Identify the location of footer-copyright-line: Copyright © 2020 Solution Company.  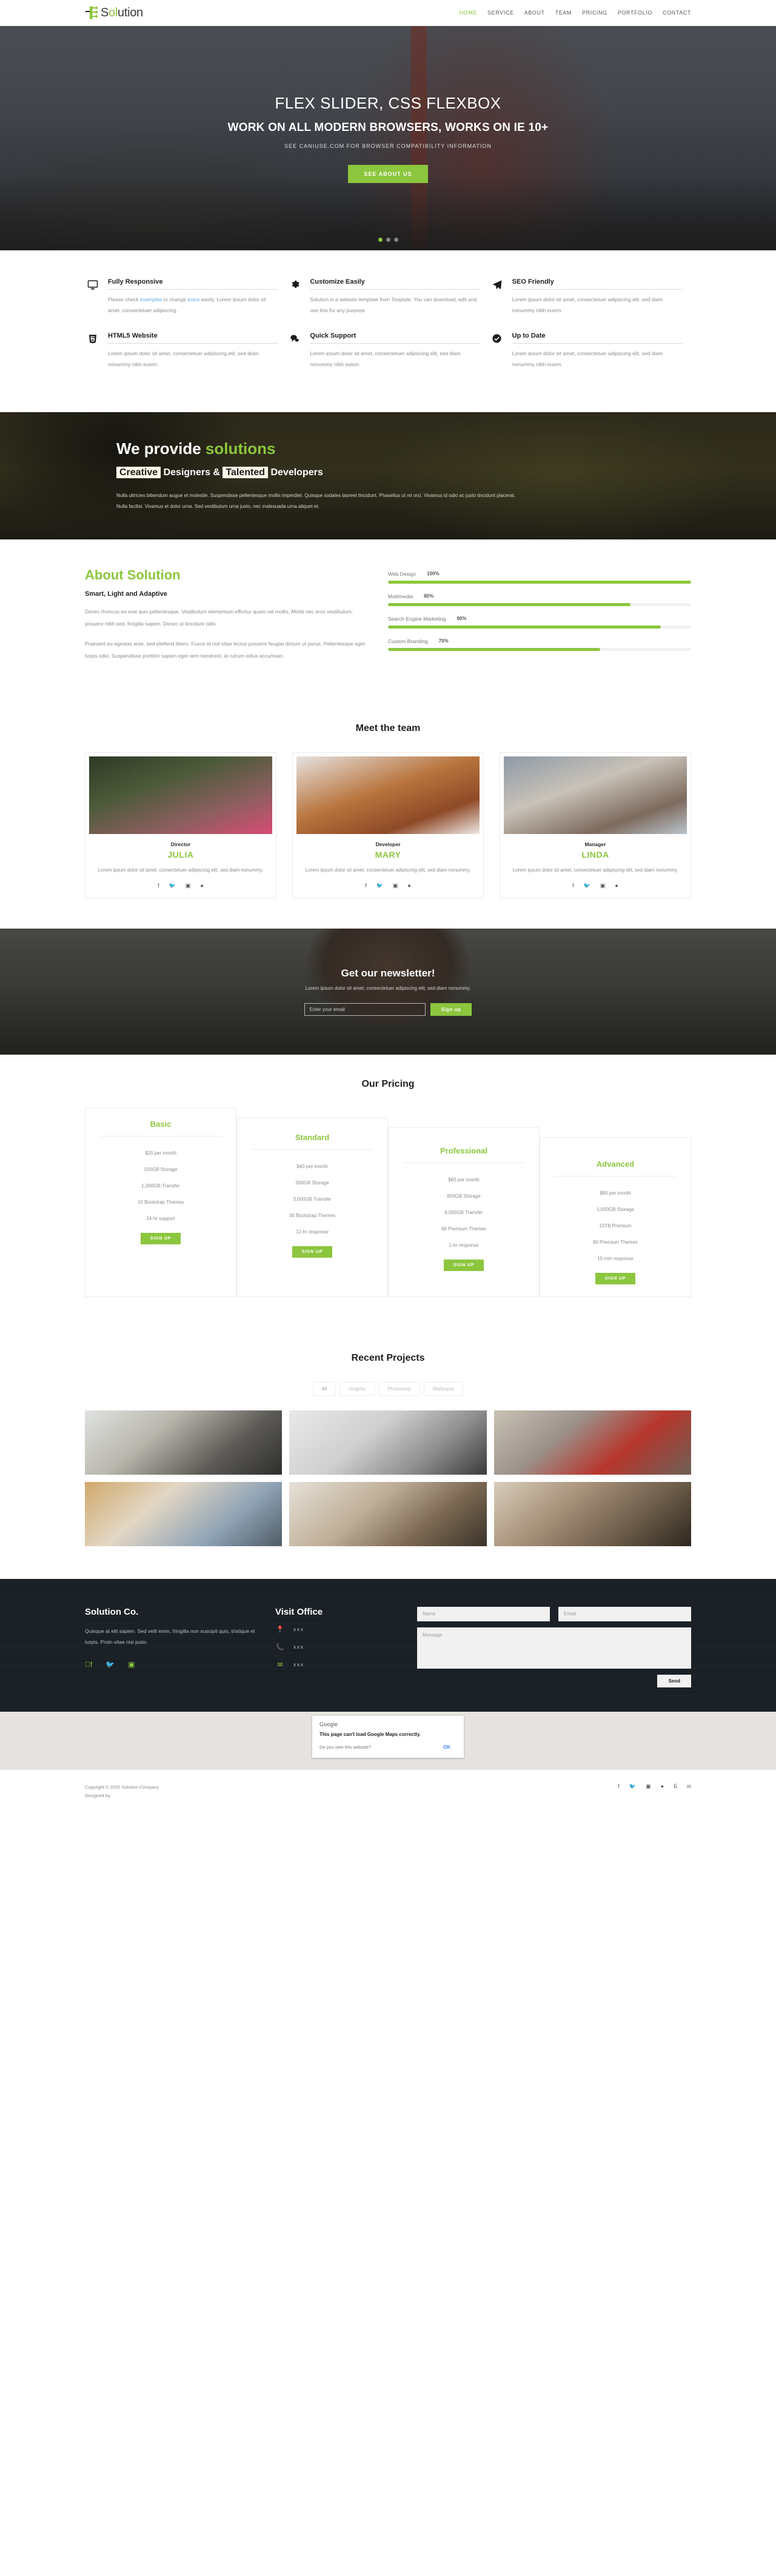
(122, 1787).